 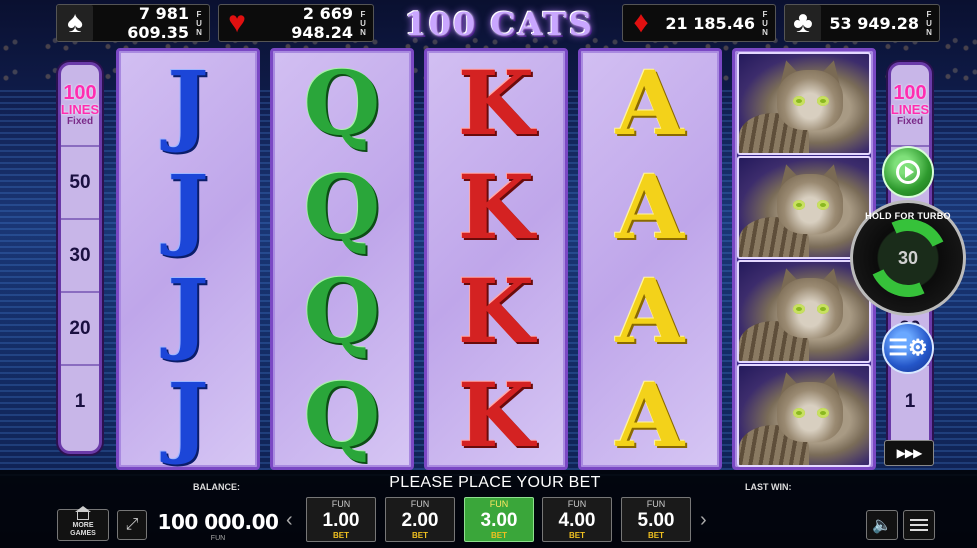 I want to click on fullscreen-button: ⤢, so click(x=132, y=525).